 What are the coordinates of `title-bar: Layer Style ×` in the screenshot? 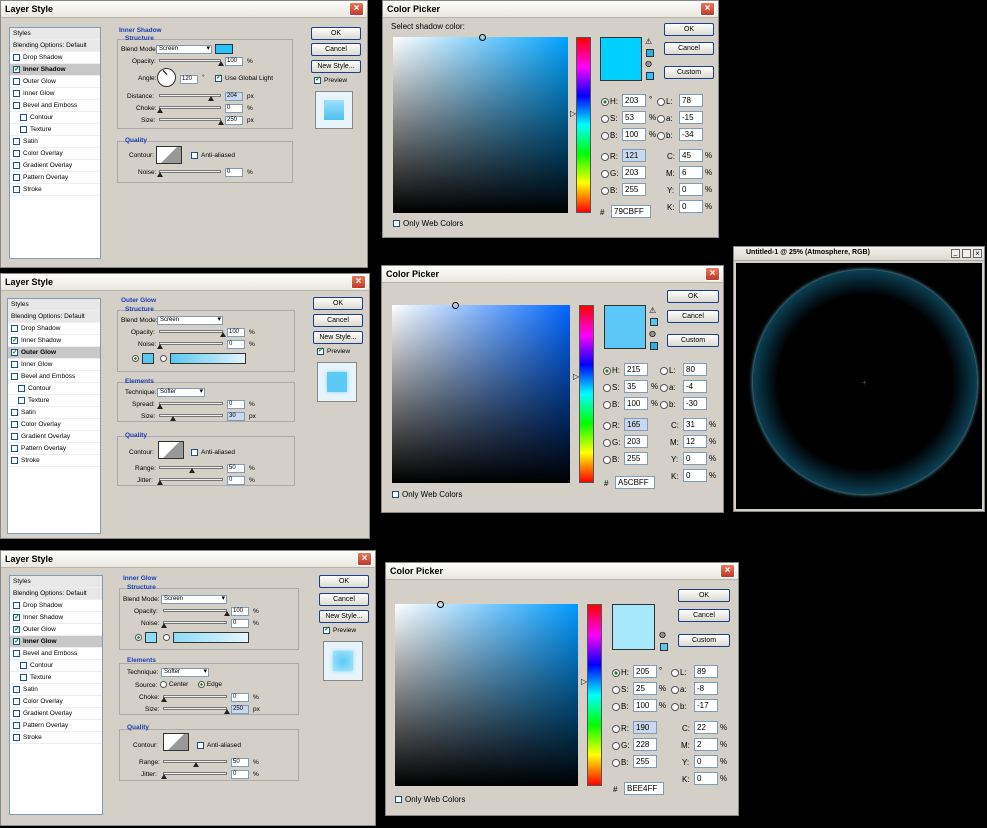 It's located at (185, 282).